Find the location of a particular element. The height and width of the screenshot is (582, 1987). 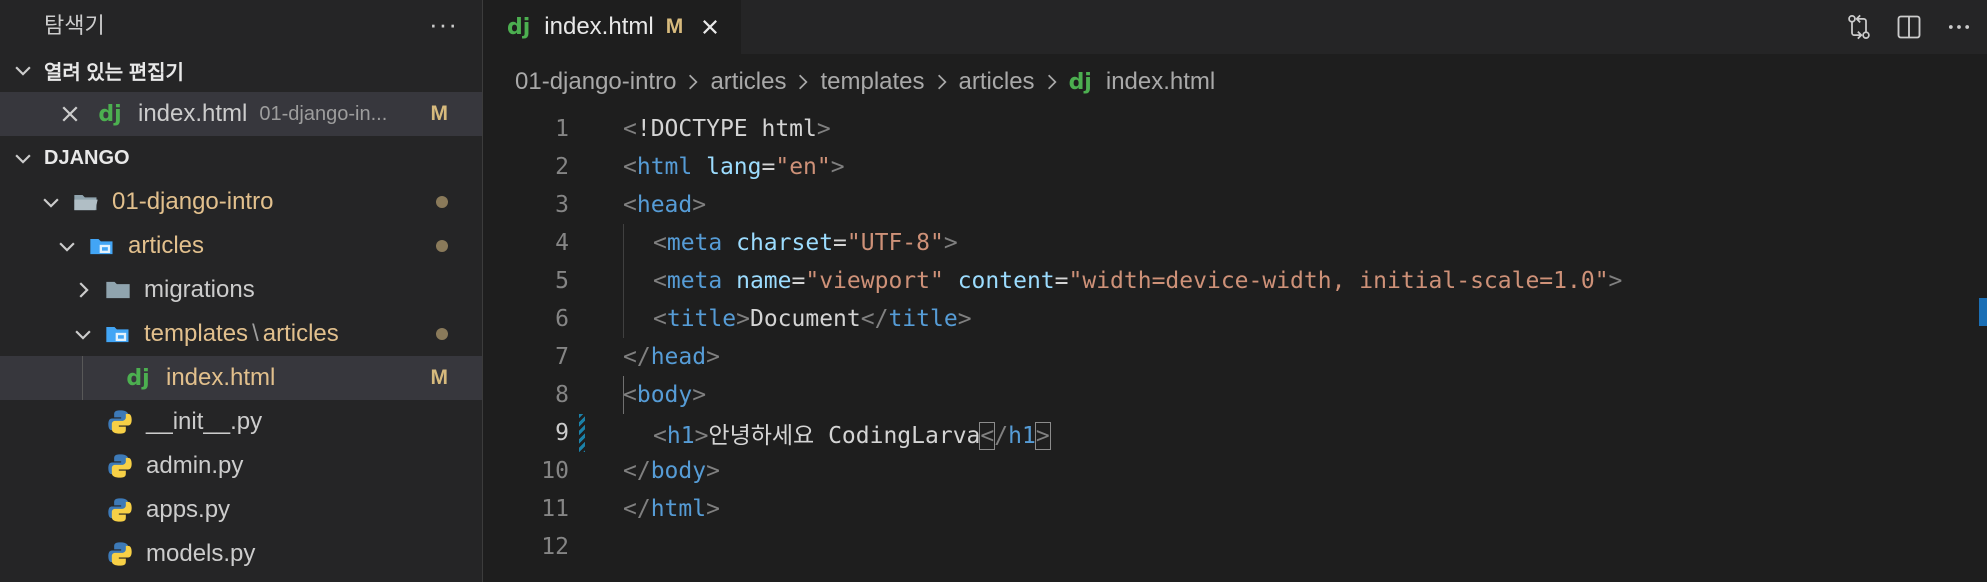

open-editor-filename: index.html is located at coordinates (193, 113).